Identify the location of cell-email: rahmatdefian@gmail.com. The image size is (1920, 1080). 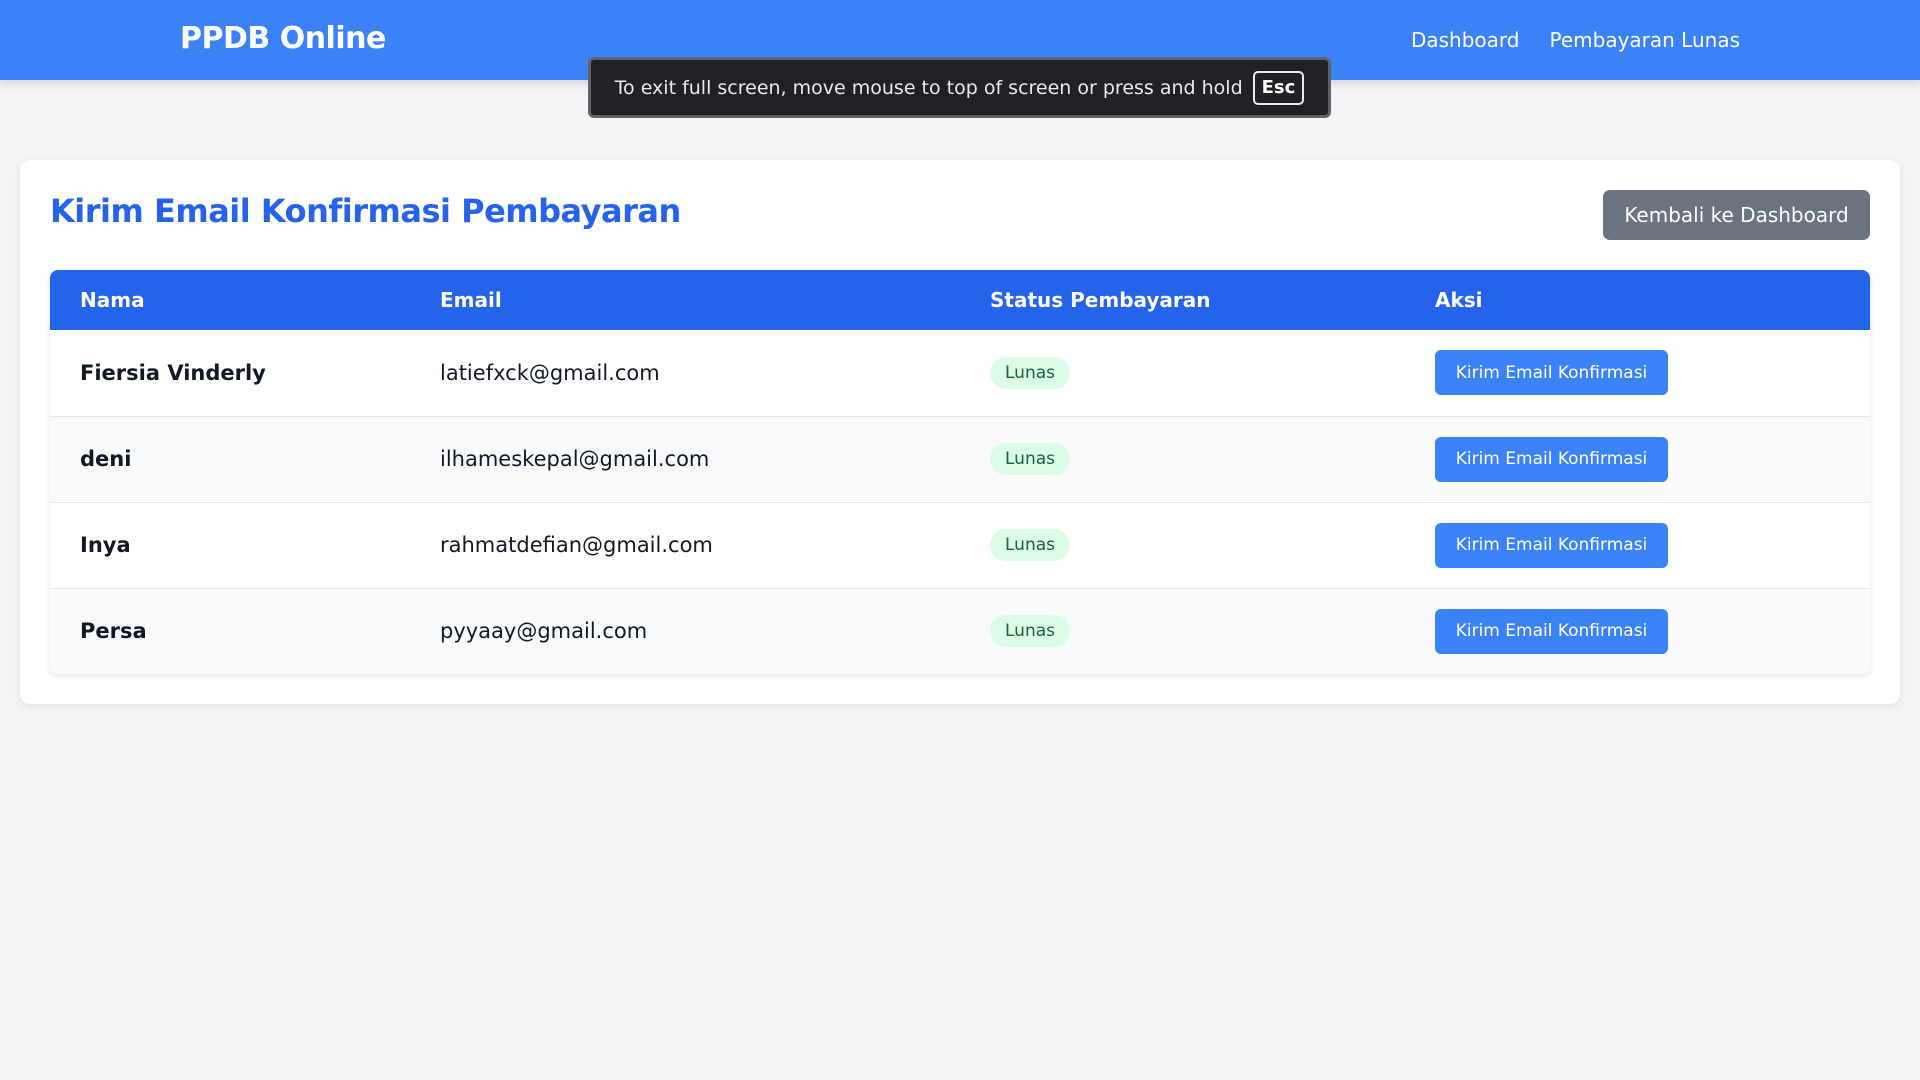
(576, 545).